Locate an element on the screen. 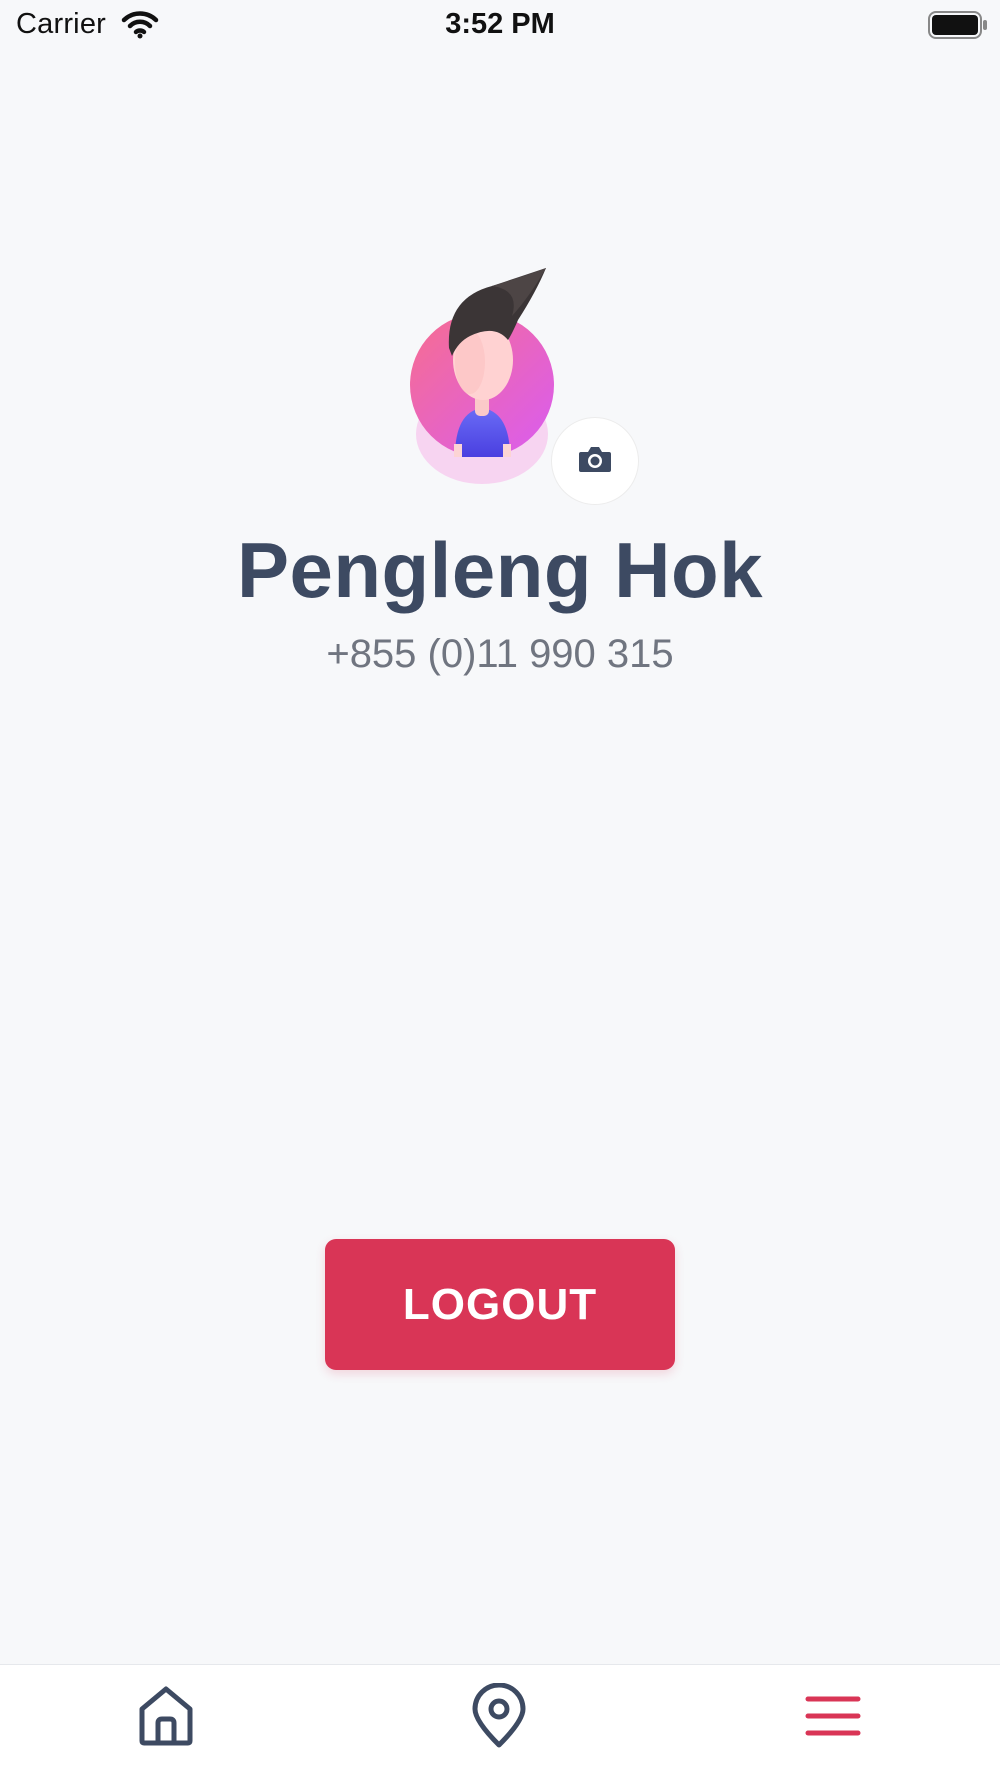 This screenshot has height=1778, width=1000. profile-phone: +855 (0)11 990 315 is located at coordinates (500, 654).